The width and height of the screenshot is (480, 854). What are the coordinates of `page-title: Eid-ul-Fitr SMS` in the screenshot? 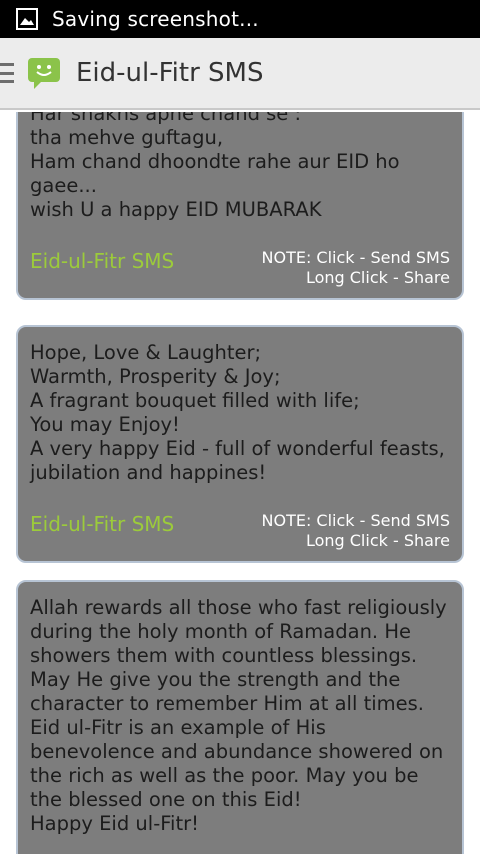 It's located at (170, 73).